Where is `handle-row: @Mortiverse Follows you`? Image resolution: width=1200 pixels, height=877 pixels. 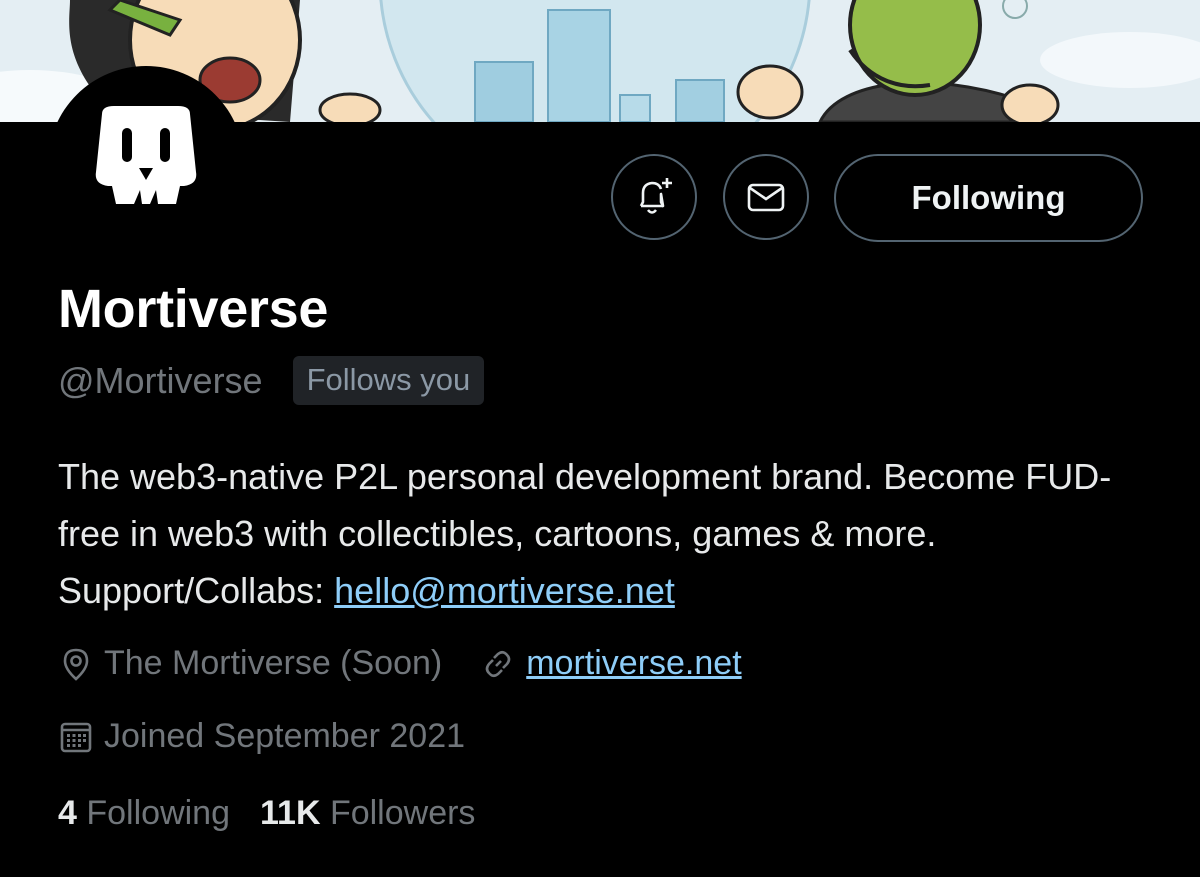
handle-row: @Mortiverse Follows you is located at coordinates (271, 380).